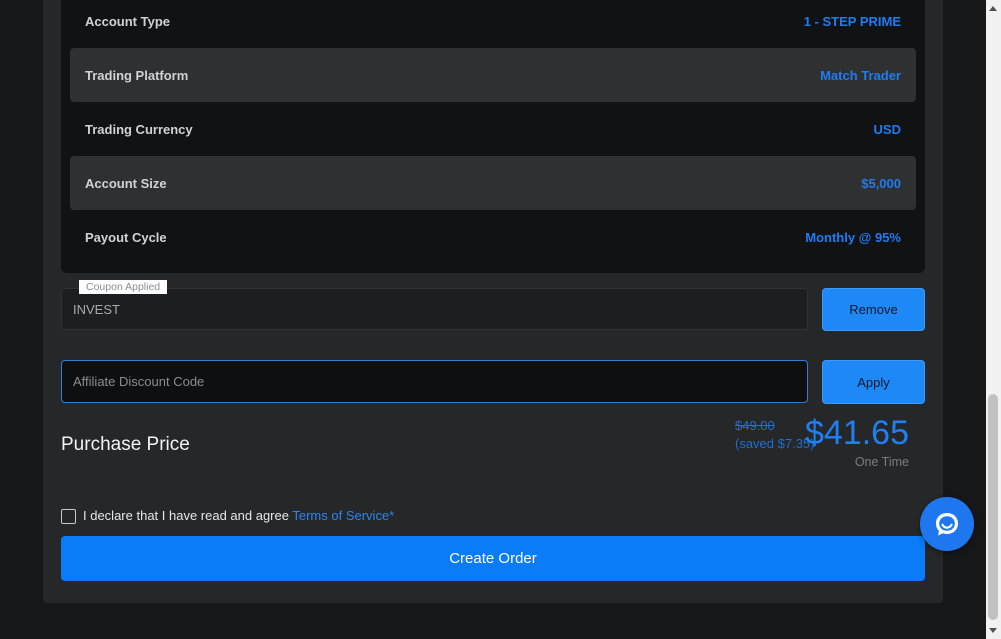 Image resolution: width=1001 pixels, height=639 pixels. I want to click on scrollbar-thumb, so click(993, 507).